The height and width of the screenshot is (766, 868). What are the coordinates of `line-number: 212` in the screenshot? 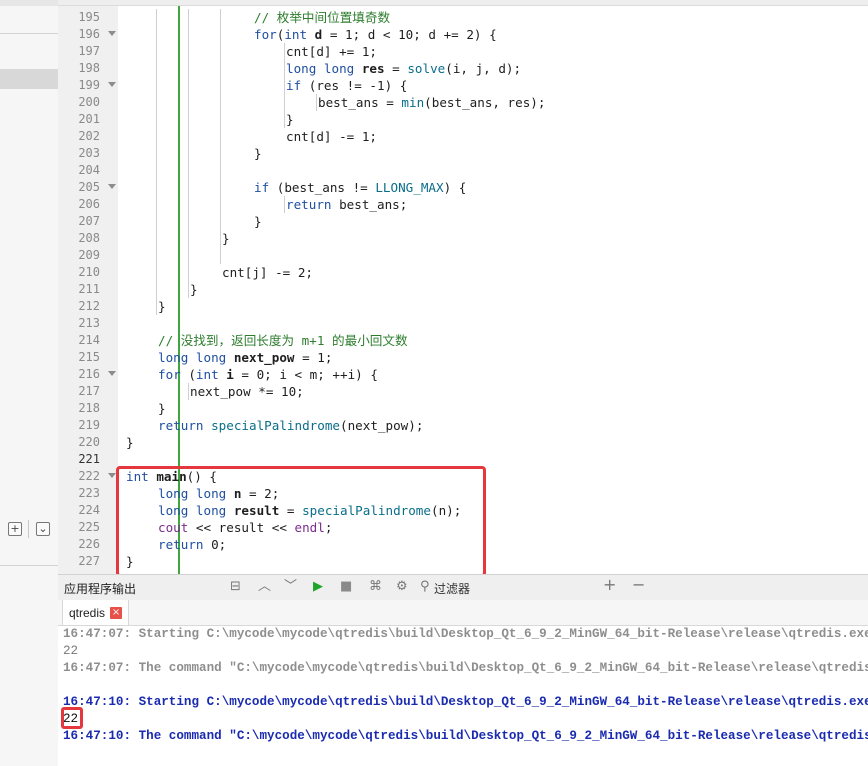 It's located at (89, 306).